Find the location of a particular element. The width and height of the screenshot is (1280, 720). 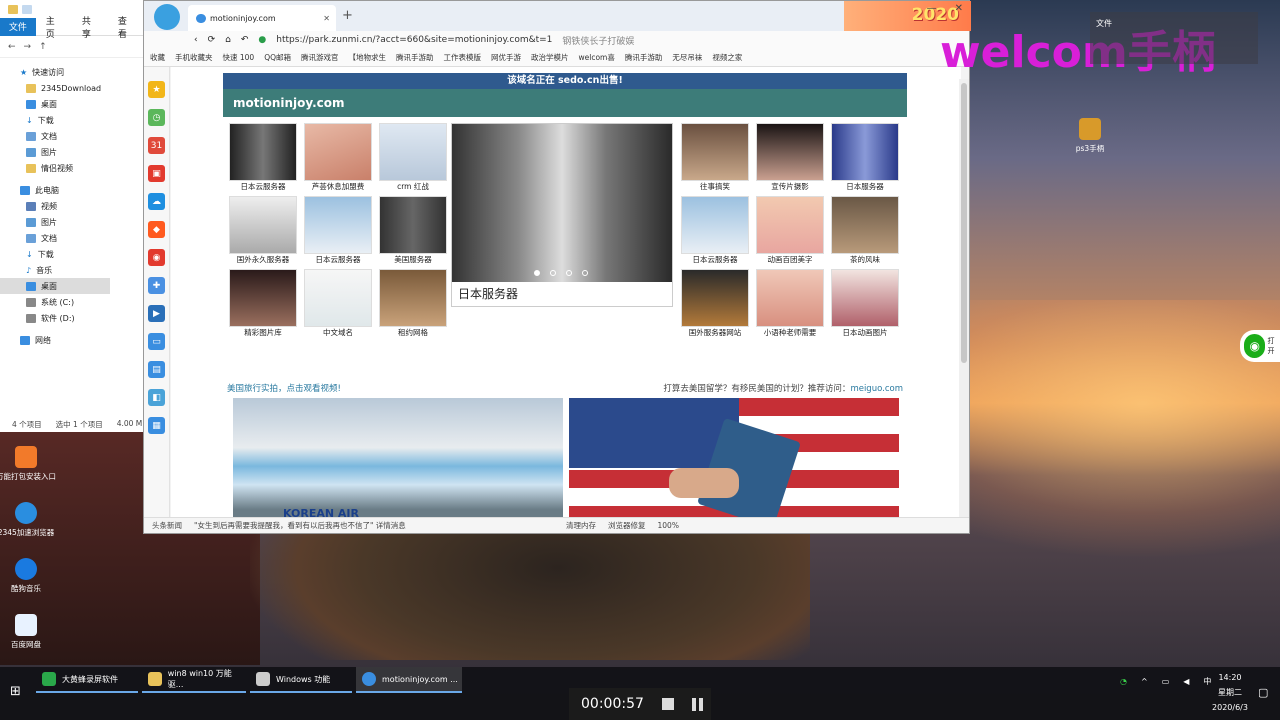

ad-tile: 精彩图片库 is located at coordinates (263, 304).